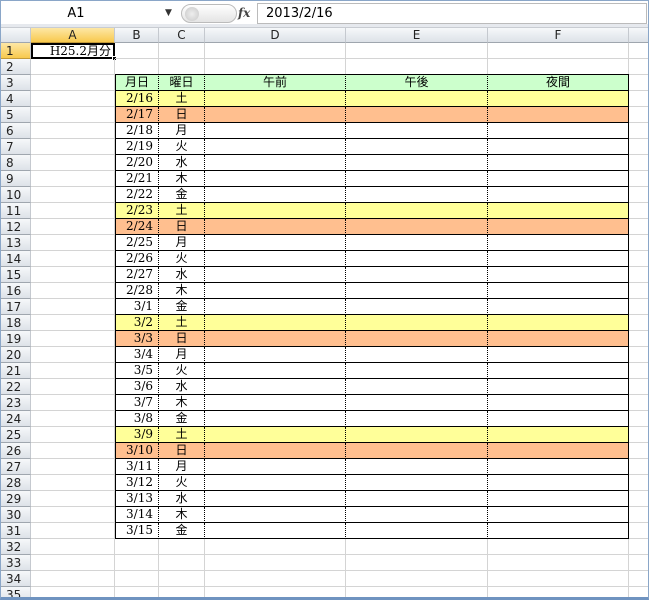 This screenshot has width=649, height=600. I want to click on row-header: 19, so click(16, 339).